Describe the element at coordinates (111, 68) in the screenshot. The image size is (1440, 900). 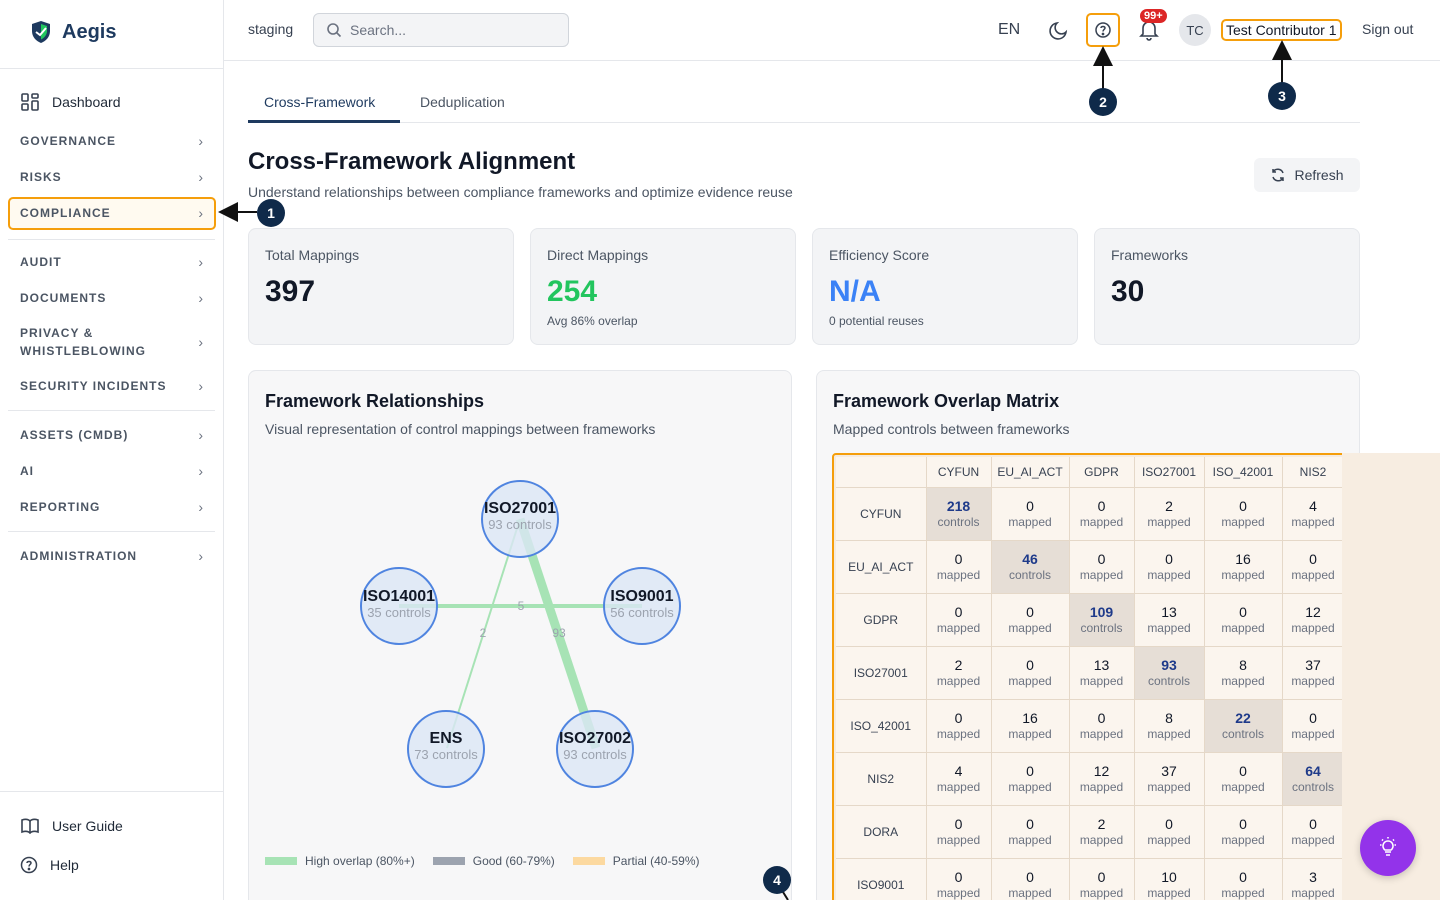
I see `sidebar-divider` at that location.